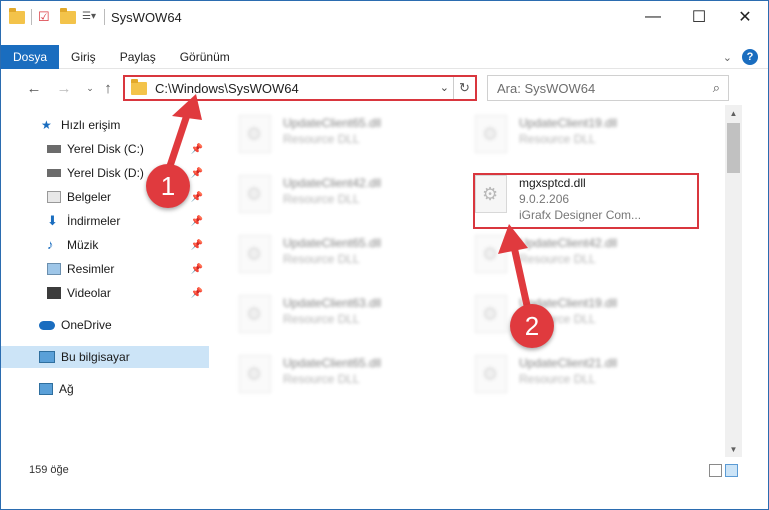 The width and height of the screenshot is (769, 510). I want to click on tiles-view-icon, so click(731, 470).